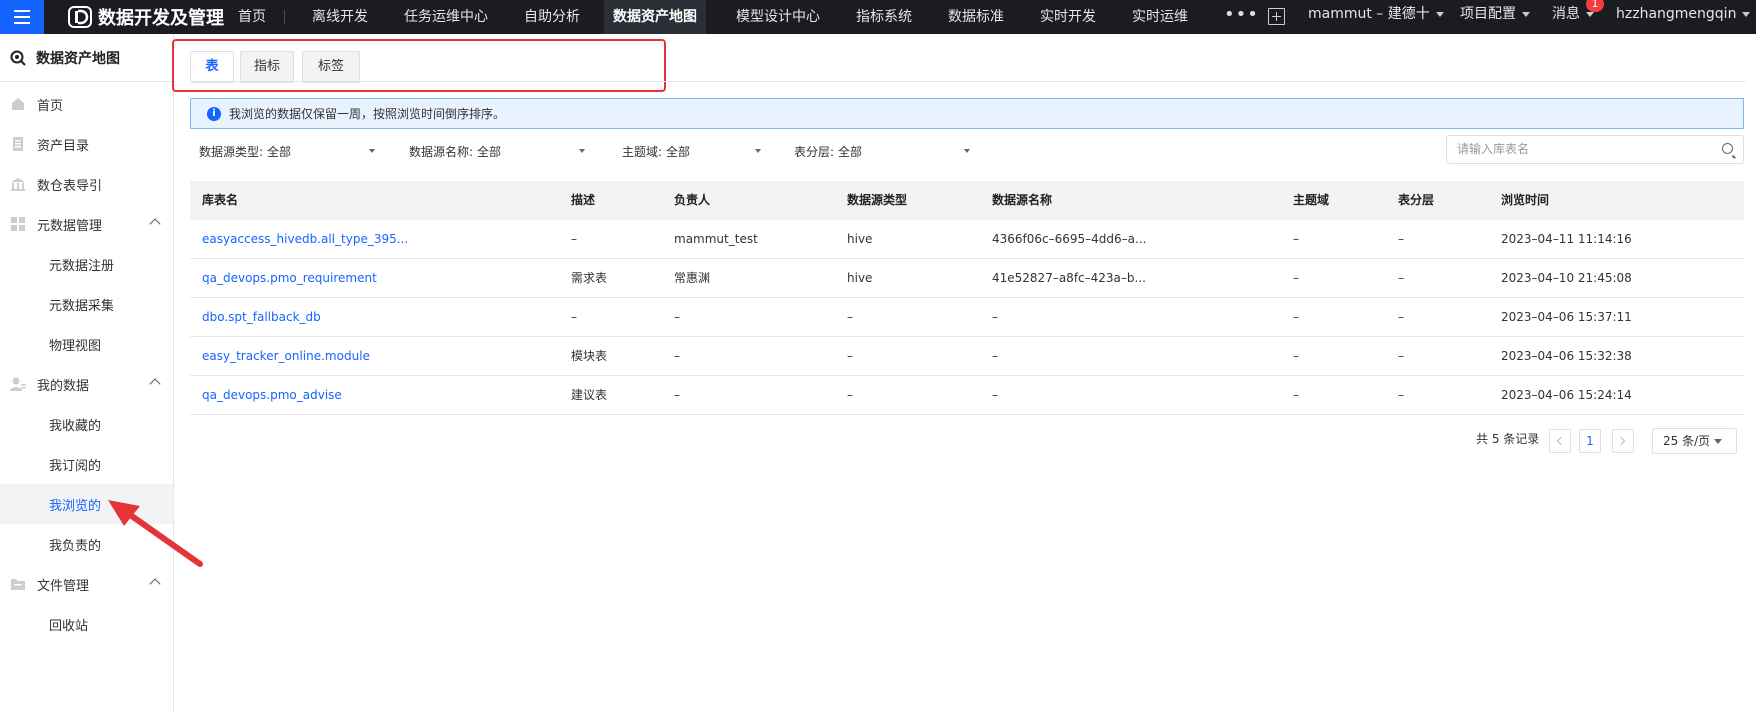 This screenshot has height=713, width=1756. I want to click on table-name-link: dbo.spt_fallback_db, so click(261, 317).